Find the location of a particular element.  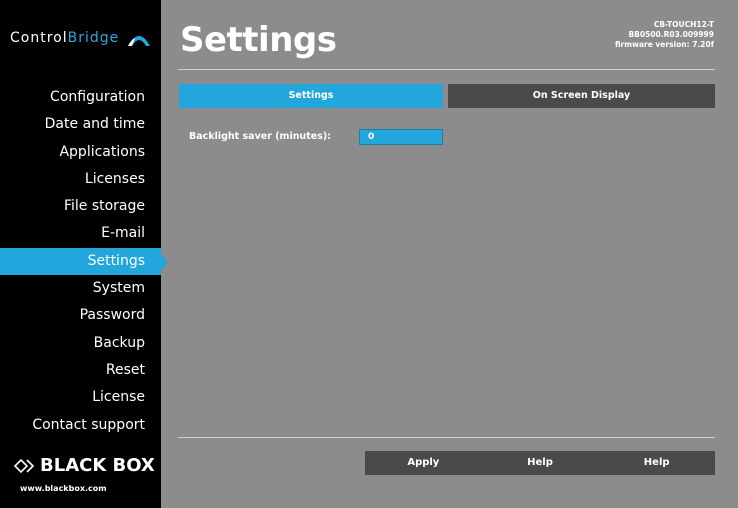

sidebar-item-applications: Applications is located at coordinates (80, 152).